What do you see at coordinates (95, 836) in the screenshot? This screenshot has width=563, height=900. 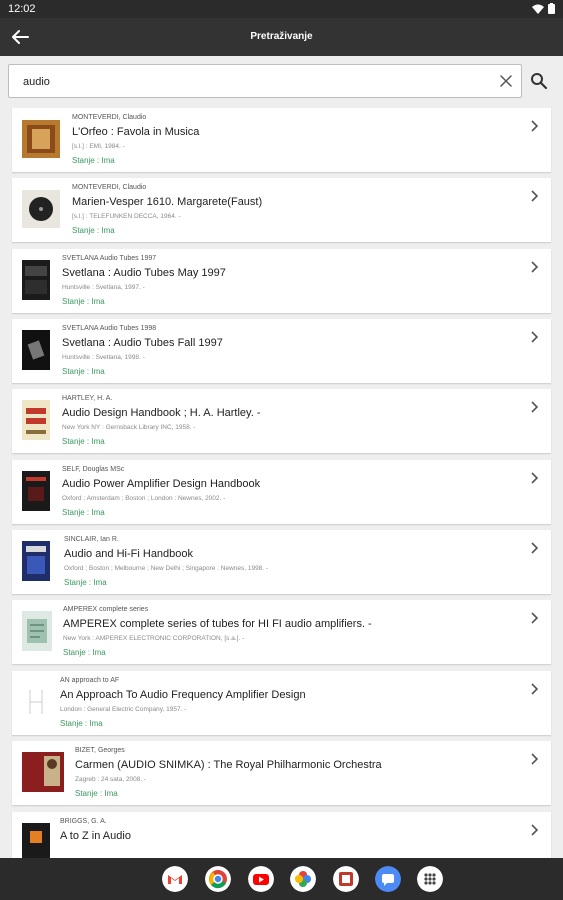 I see `result-title: A to Z in Audio` at bounding box center [95, 836].